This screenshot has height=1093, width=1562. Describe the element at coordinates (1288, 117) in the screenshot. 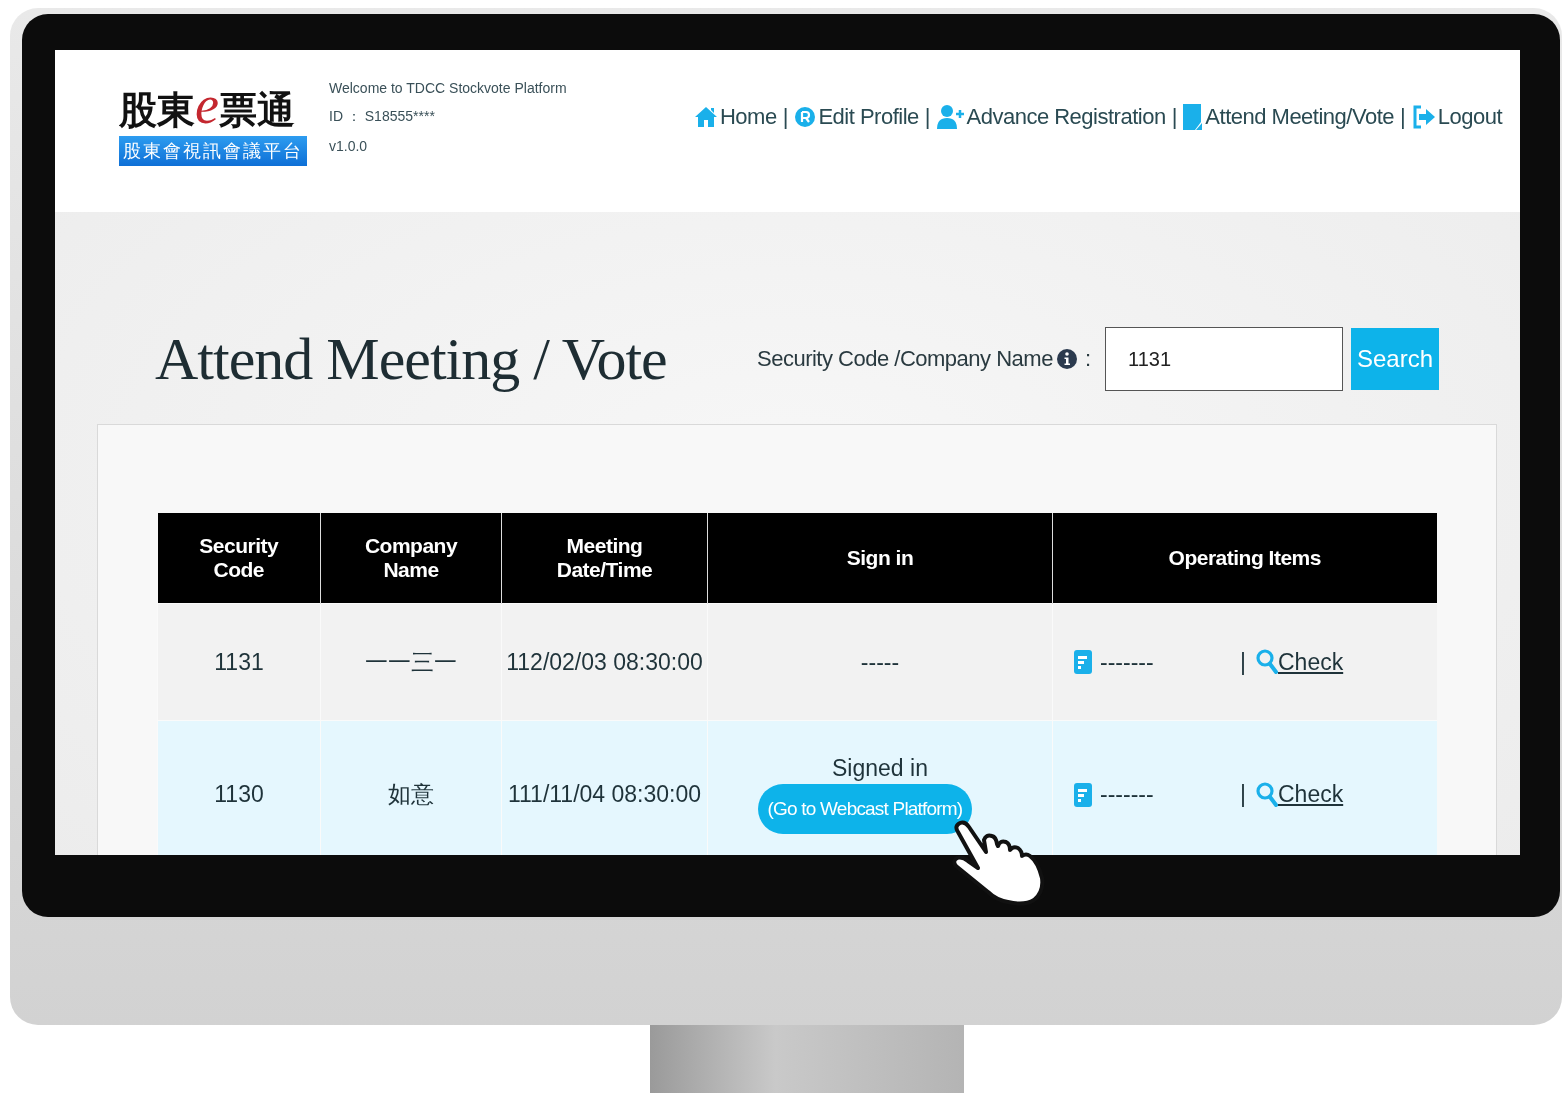

I see `nav-link: Attend Meeting/Vote` at that location.